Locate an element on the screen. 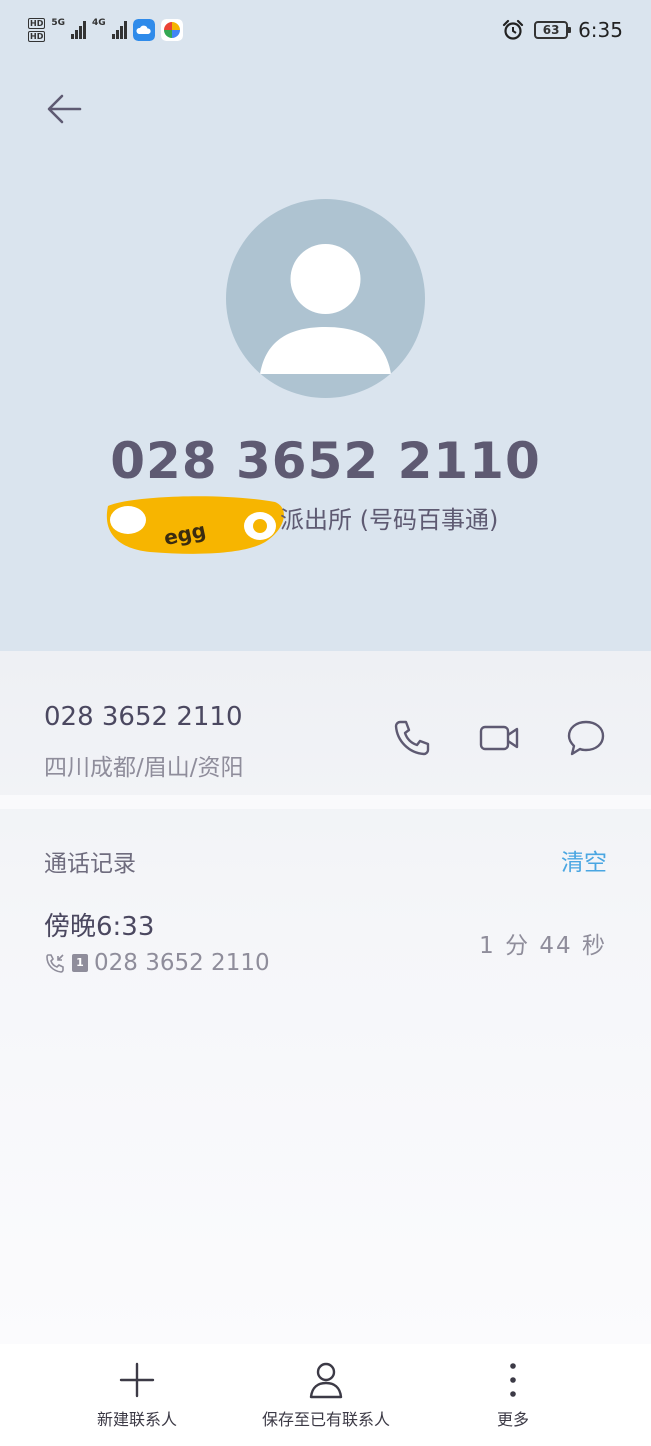 The width and height of the screenshot is (651, 1446). status-right: 63 6:35 is located at coordinates (562, 30).